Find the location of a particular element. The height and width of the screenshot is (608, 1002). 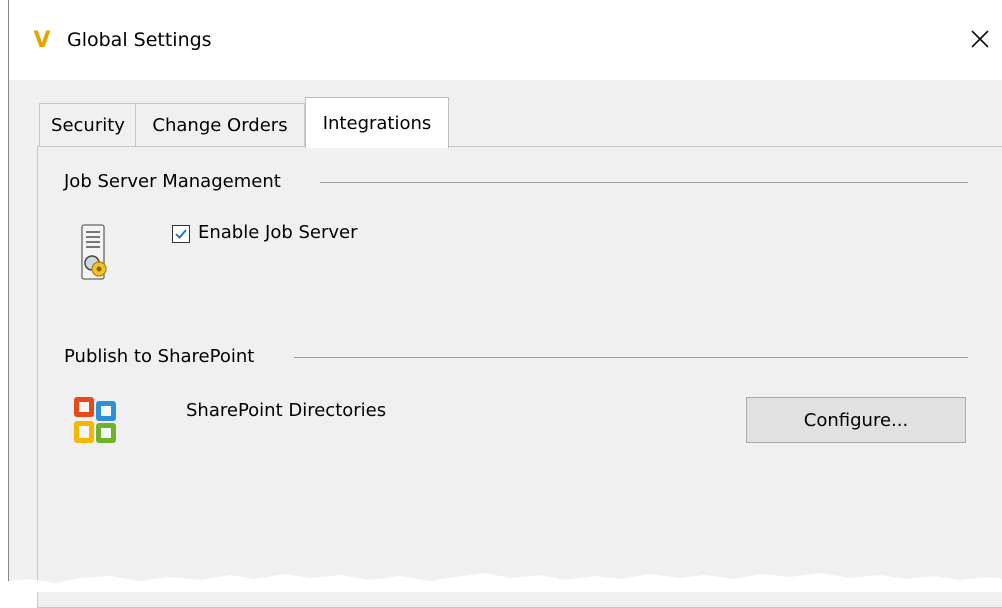

enable-job-server-checkbox is located at coordinates (181, 234).